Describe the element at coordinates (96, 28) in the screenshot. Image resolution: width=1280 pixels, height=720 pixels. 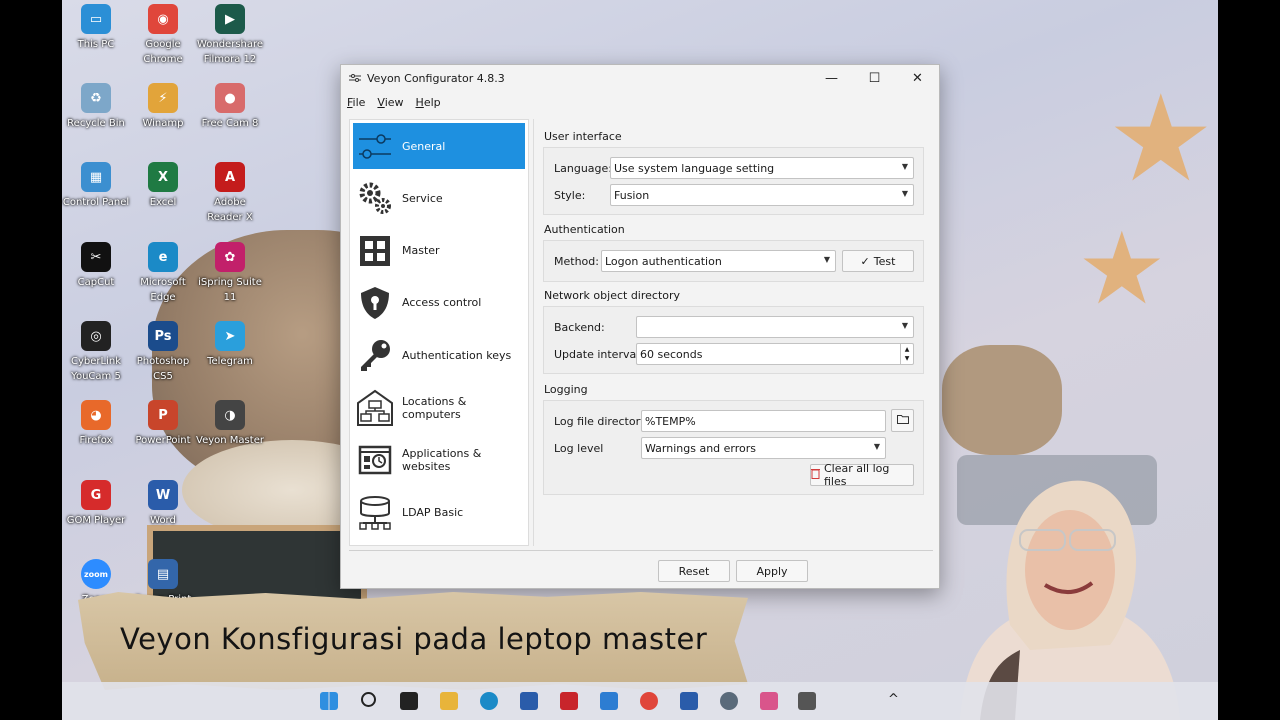
I see `desktop-icon: ▭ This PC` at that location.